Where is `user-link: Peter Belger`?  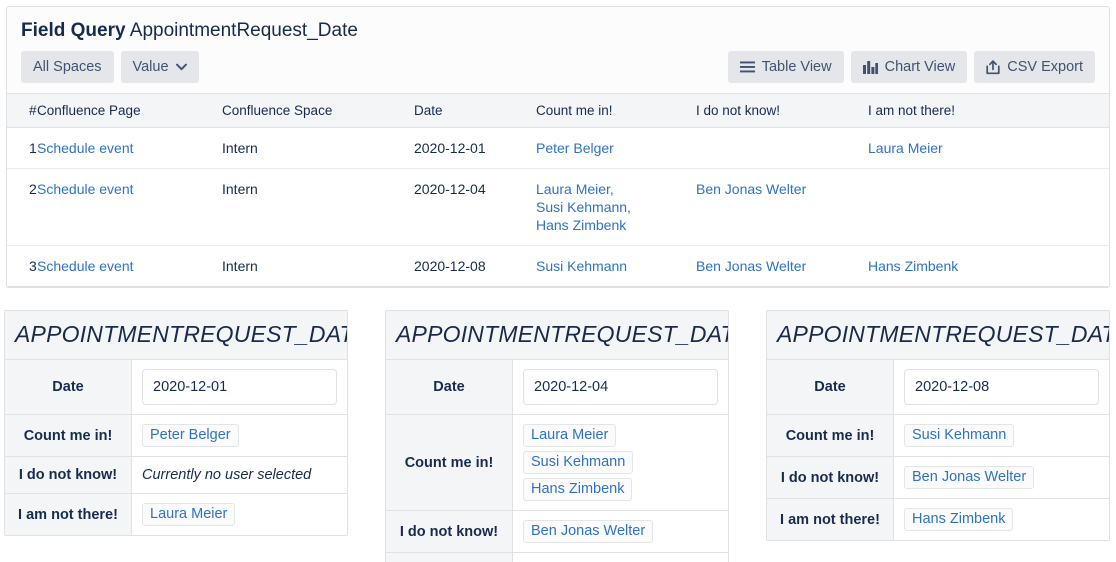 user-link: Peter Belger is located at coordinates (612, 148).